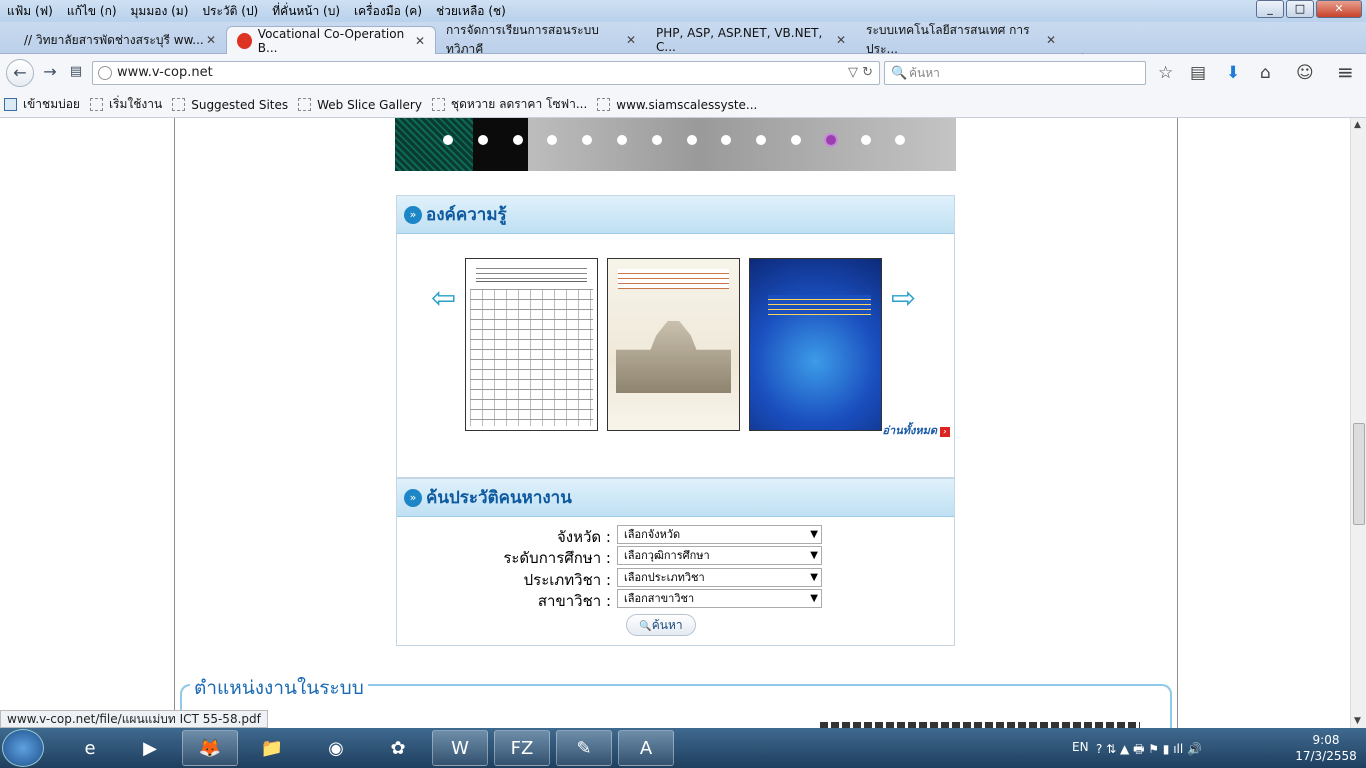  I want to click on close-window-button: ✕, so click(1339, 9).